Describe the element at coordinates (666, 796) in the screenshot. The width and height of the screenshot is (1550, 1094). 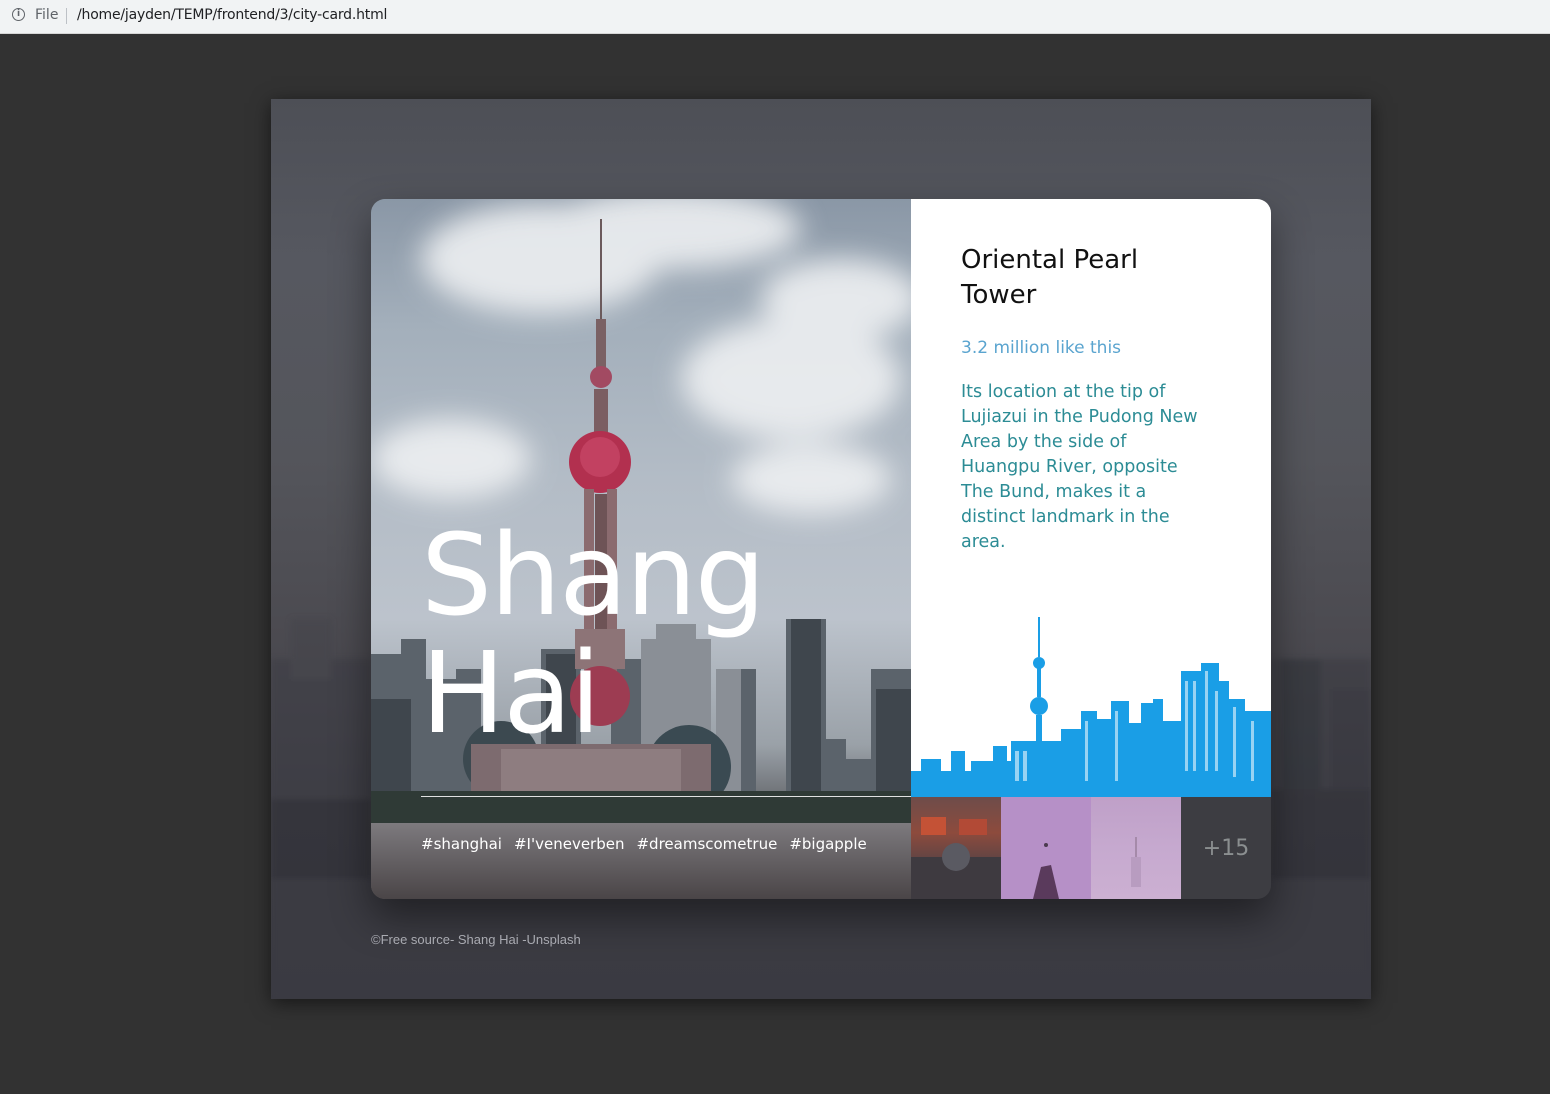
I see `photo-divider` at that location.